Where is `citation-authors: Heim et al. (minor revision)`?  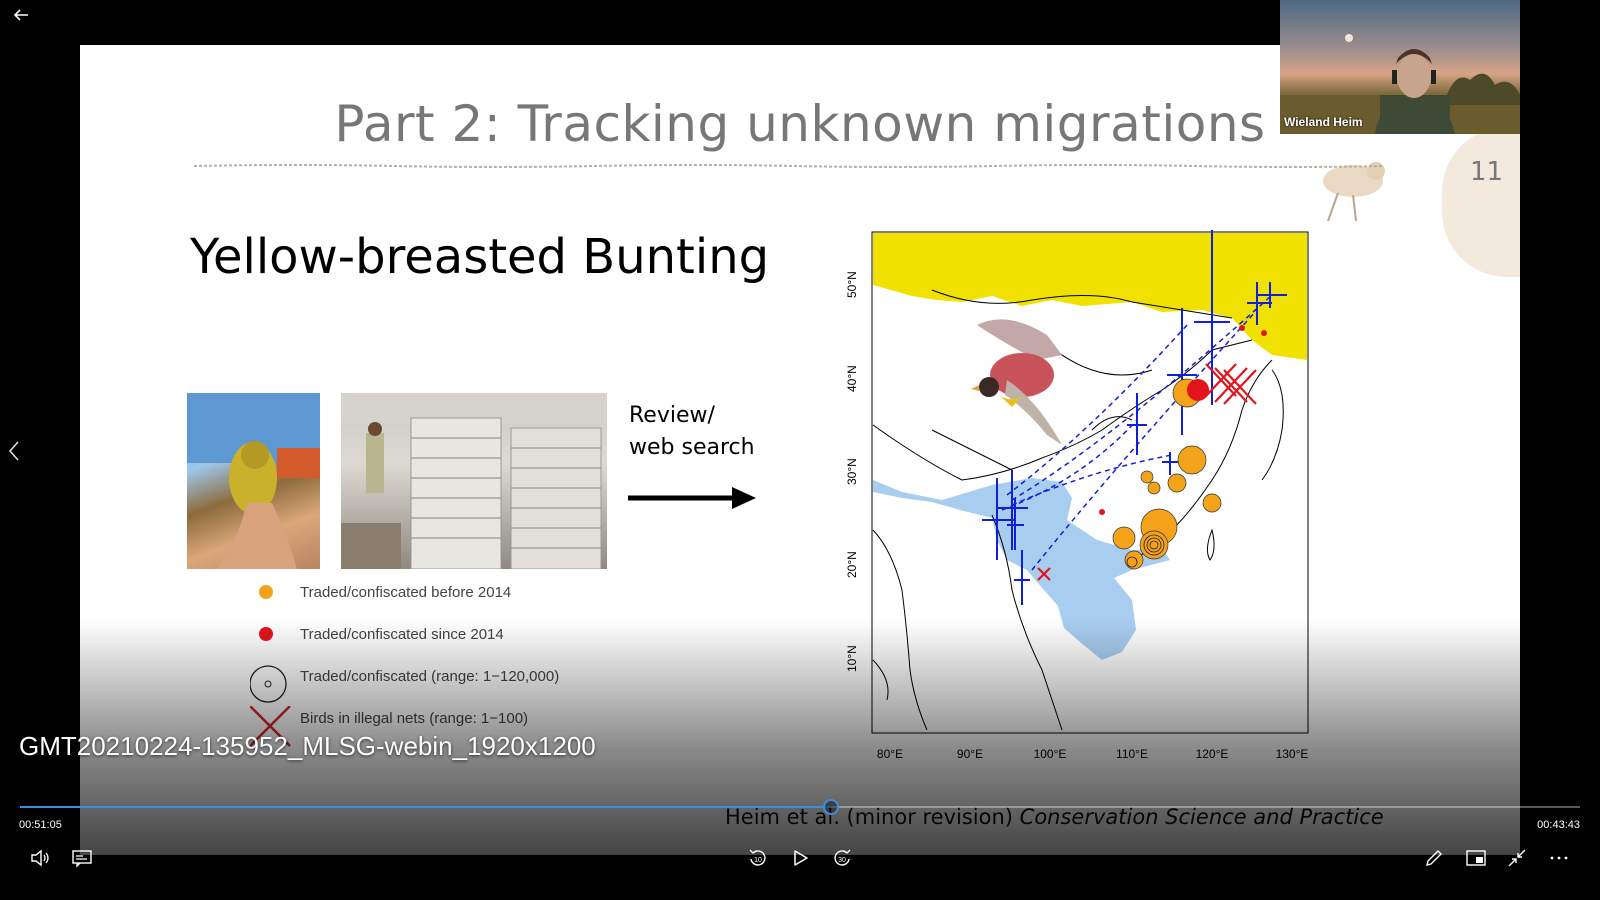
citation-authors: Heim et al. (minor revision) is located at coordinates (872, 817).